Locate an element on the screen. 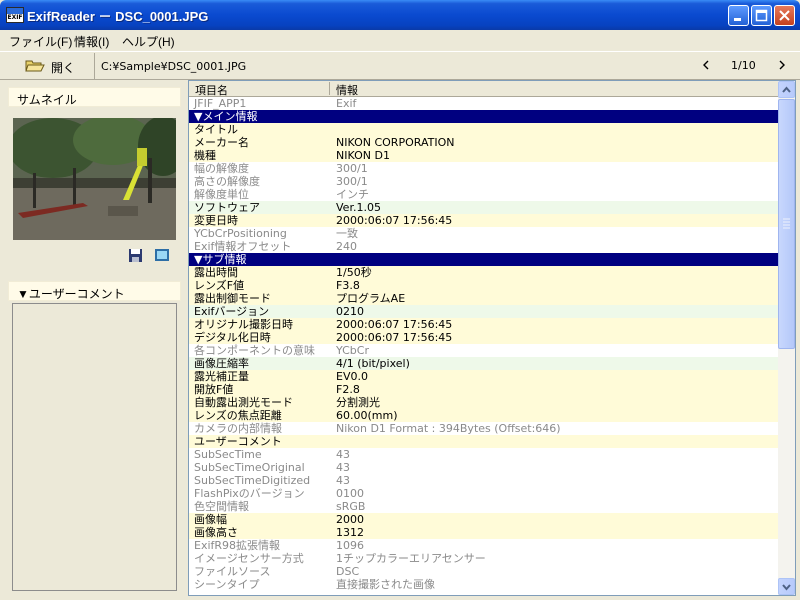 The width and height of the screenshot is (800, 600). item-value-cell: 0210 is located at coordinates (350, 311).